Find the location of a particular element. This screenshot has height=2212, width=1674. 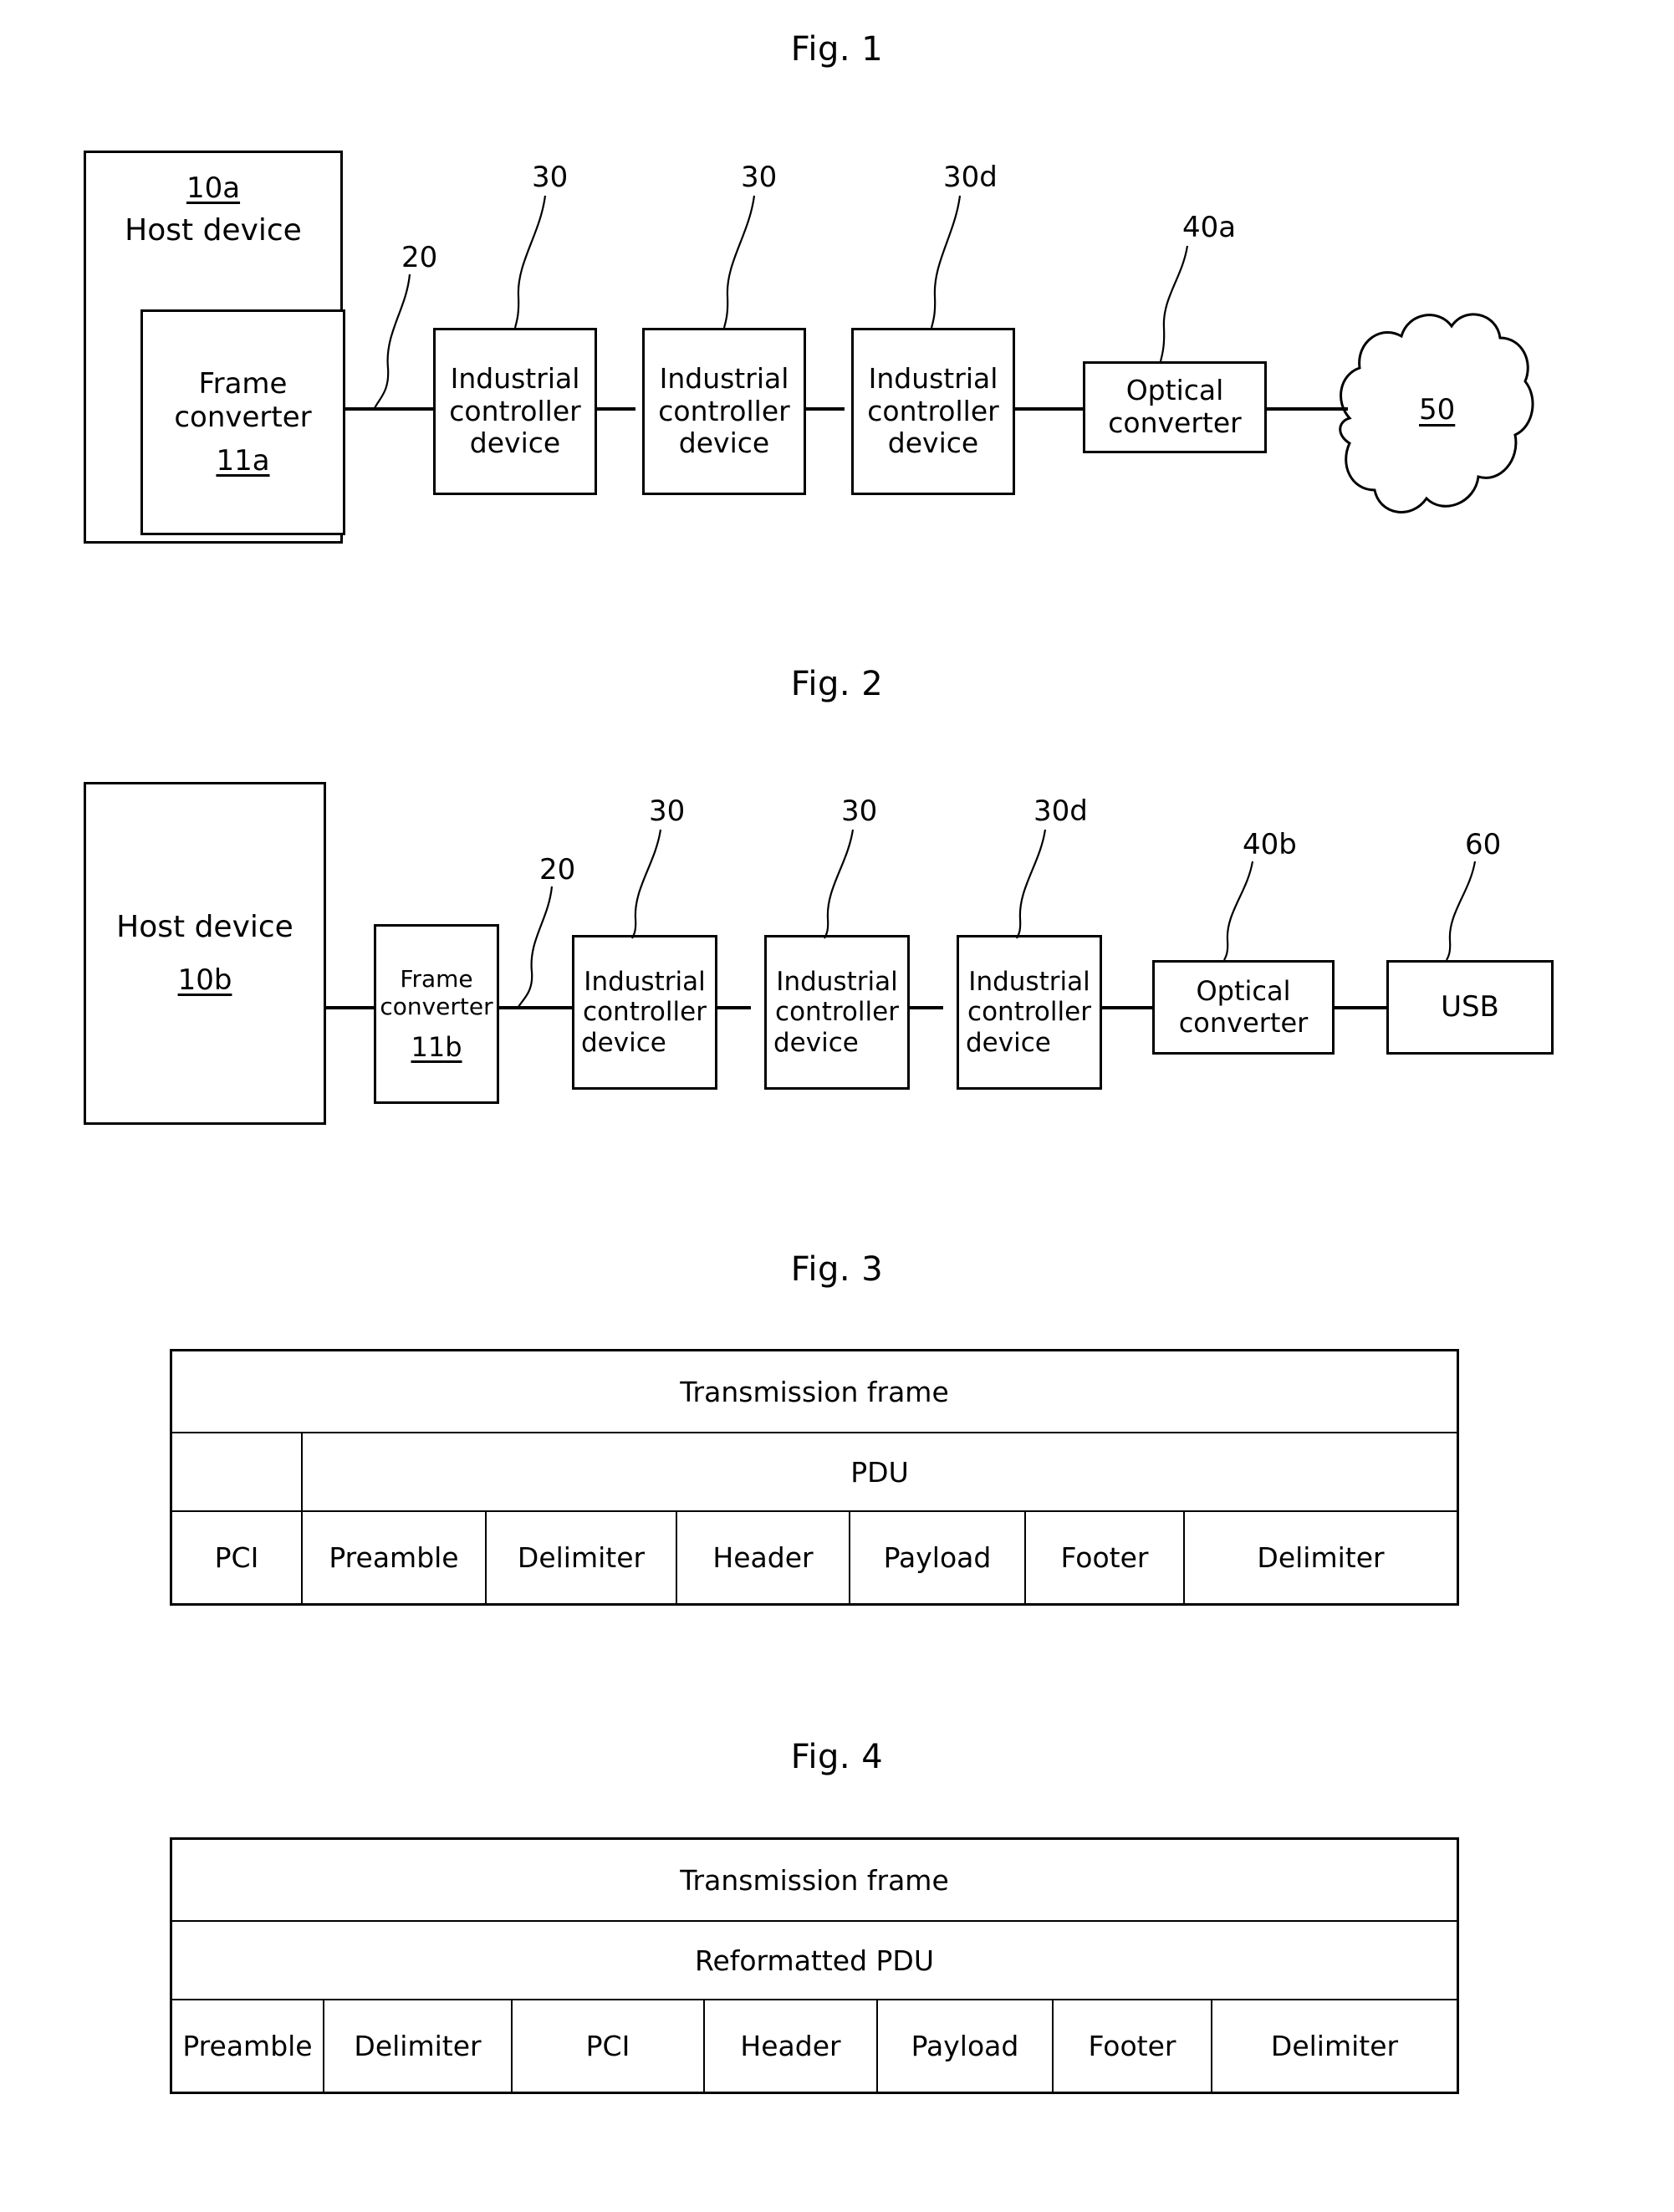

fig1-controller-1-line3: device is located at coordinates (515, 443).